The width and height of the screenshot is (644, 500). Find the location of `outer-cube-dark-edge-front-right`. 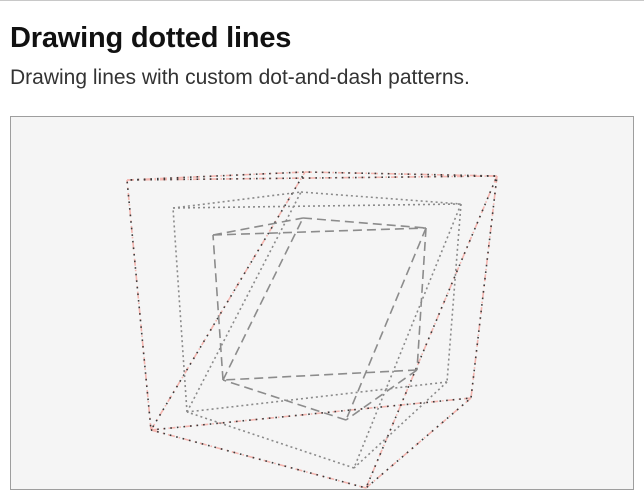

outer-cube-dark-edge-front-right is located at coordinates (431, 332).